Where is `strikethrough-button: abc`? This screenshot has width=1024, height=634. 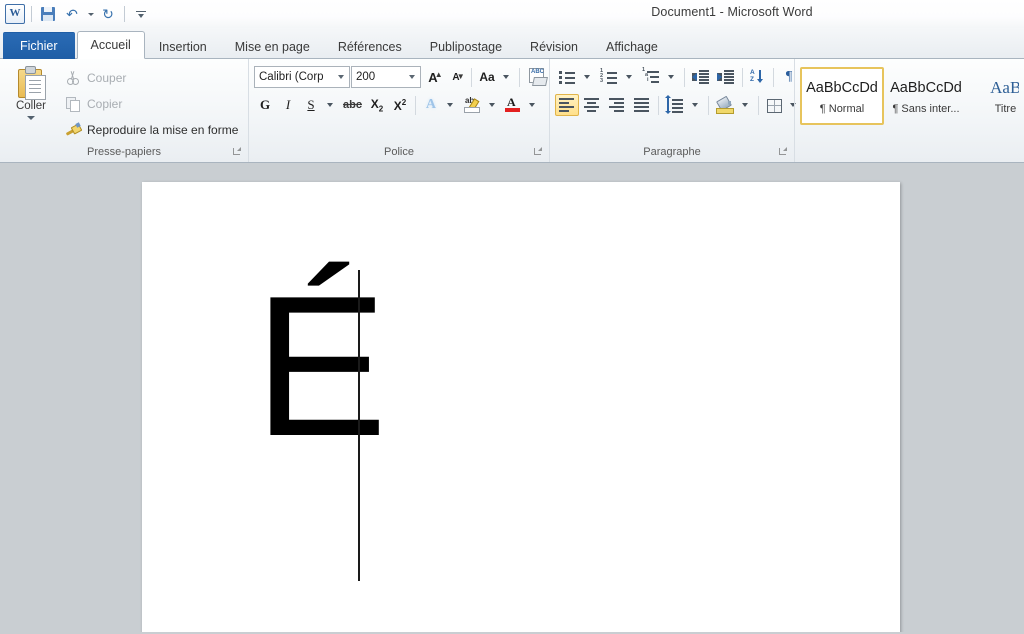
strikethrough-button: abc is located at coordinates (352, 105).